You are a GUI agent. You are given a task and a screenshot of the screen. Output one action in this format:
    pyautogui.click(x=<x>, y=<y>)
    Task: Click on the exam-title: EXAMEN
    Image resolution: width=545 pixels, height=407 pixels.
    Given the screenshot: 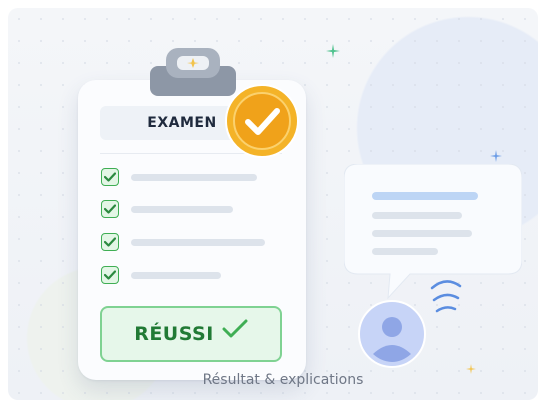 What is the action you would take?
    pyautogui.click(x=182, y=123)
    